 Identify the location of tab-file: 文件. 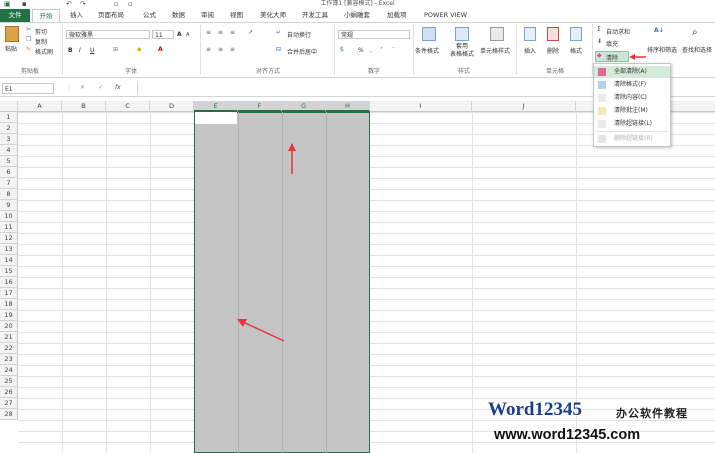
(15, 15).